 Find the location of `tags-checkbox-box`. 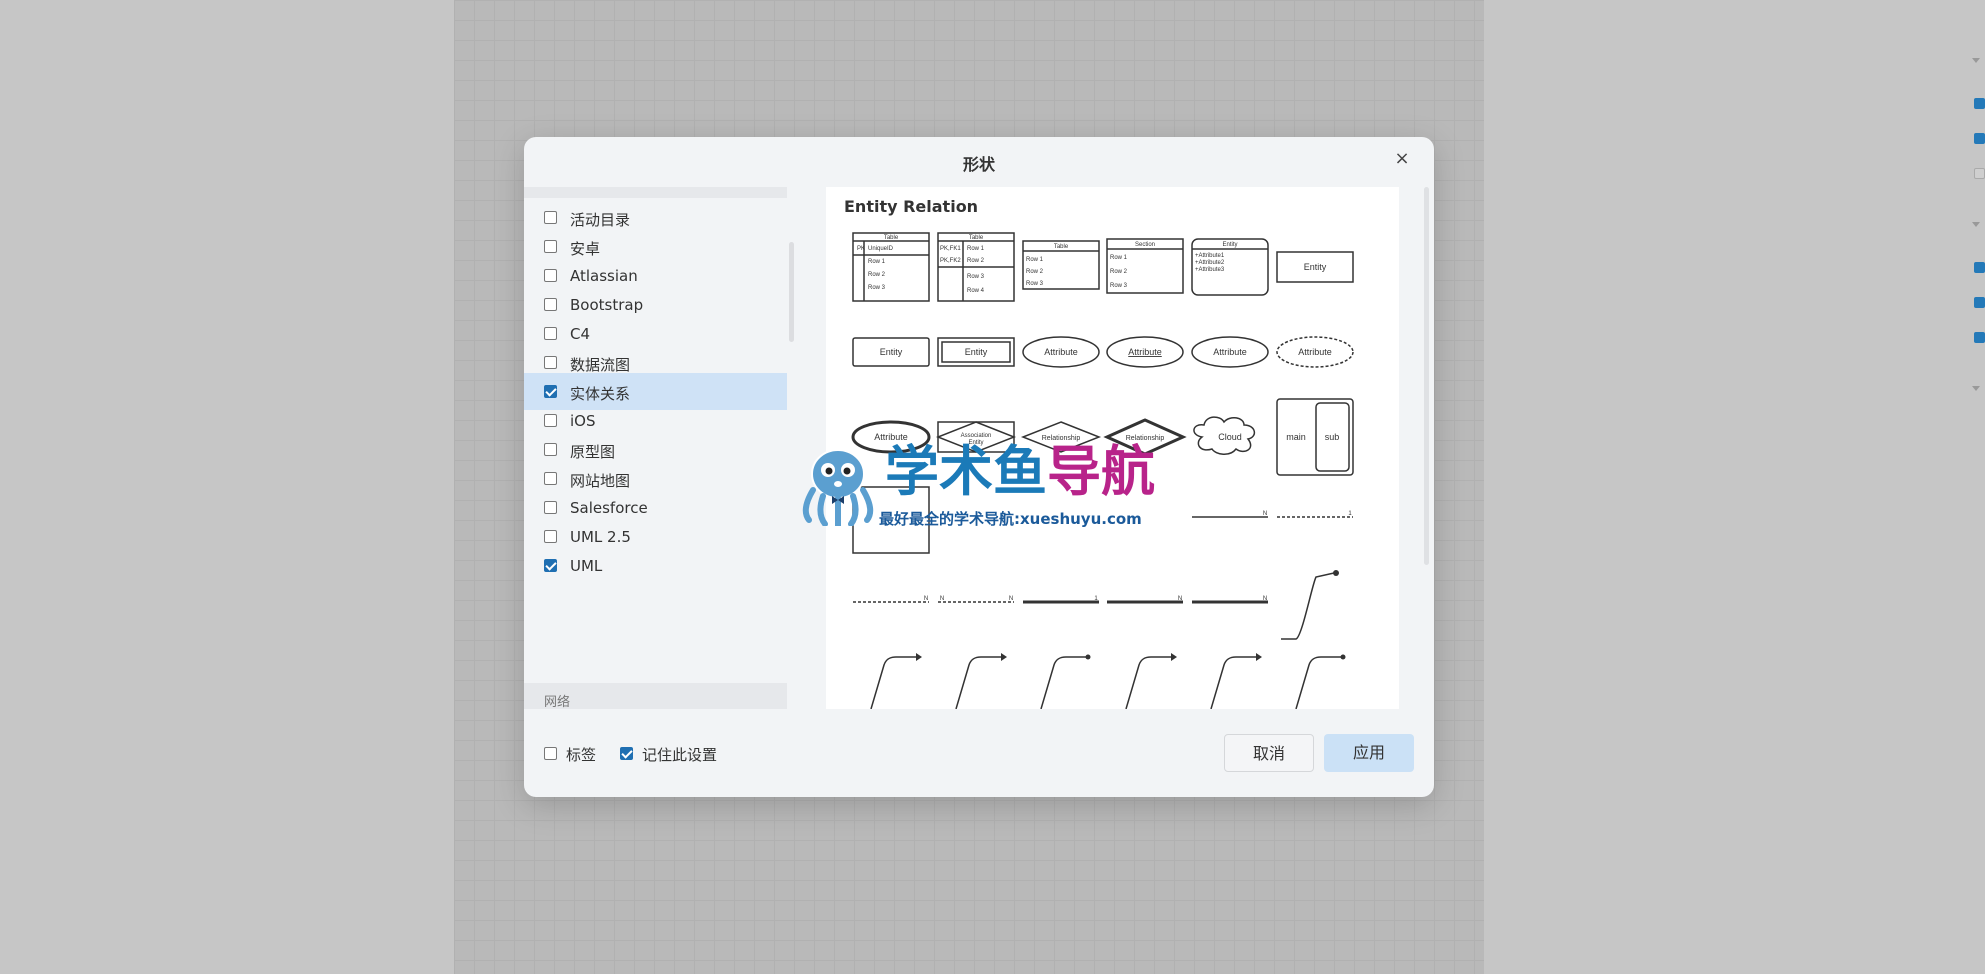

tags-checkbox-box is located at coordinates (550, 753).